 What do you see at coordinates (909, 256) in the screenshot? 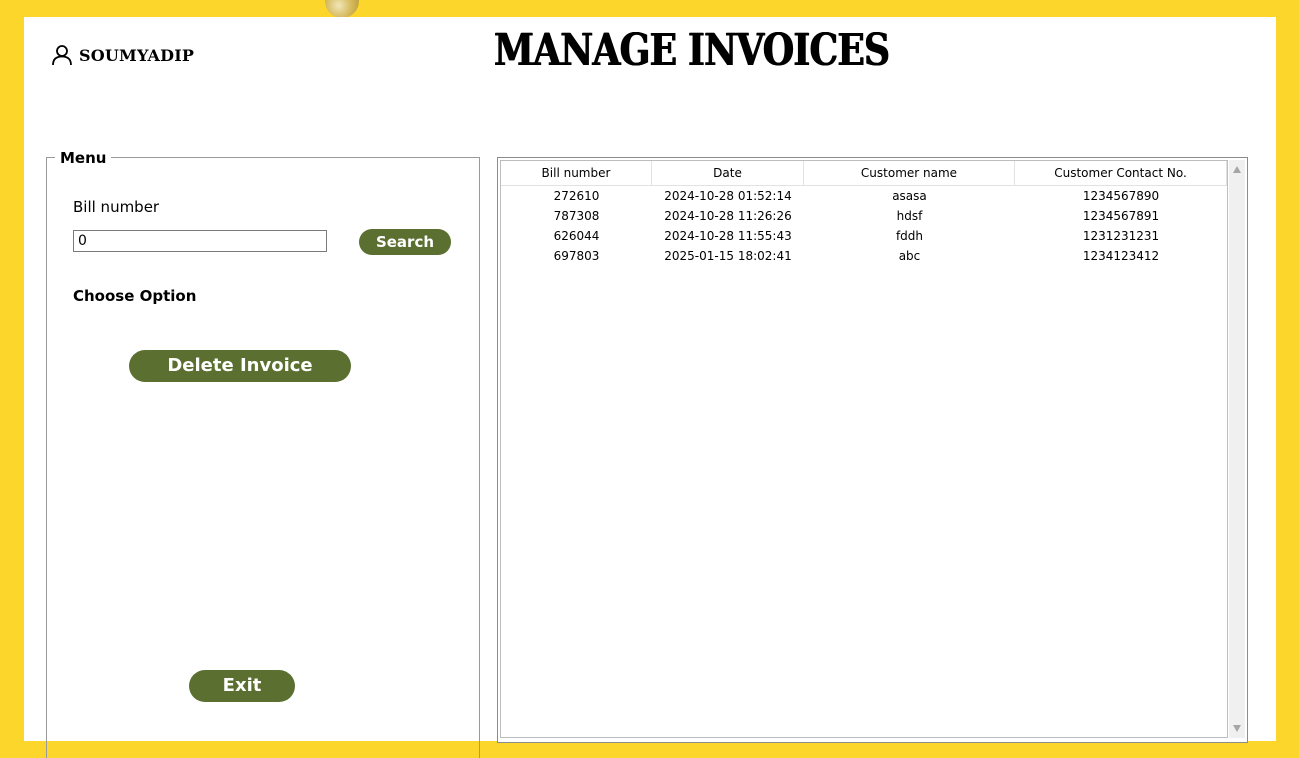
I see `cell-customer-name: abc` at bounding box center [909, 256].